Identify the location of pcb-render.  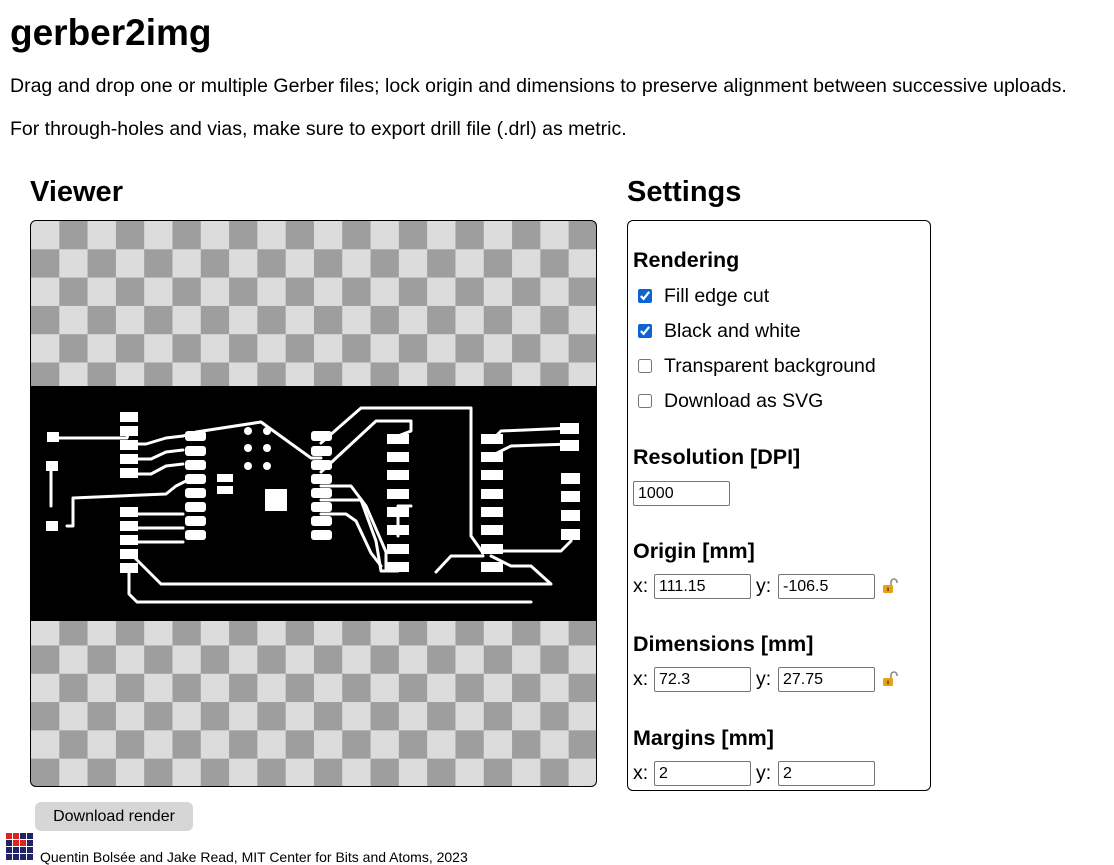
(313, 503).